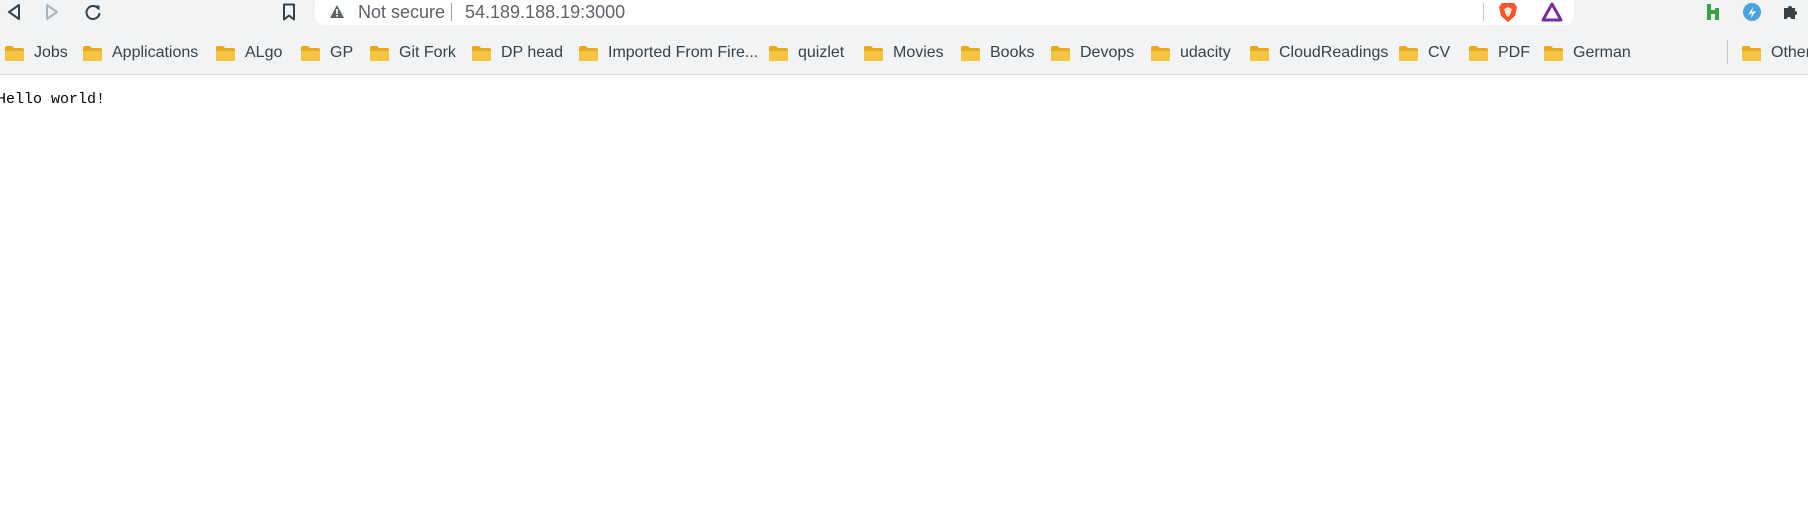 This screenshot has width=1808, height=508. Describe the element at coordinates (1789, 52) in the screenshot. I see `bookmark-label: Other` at that location.